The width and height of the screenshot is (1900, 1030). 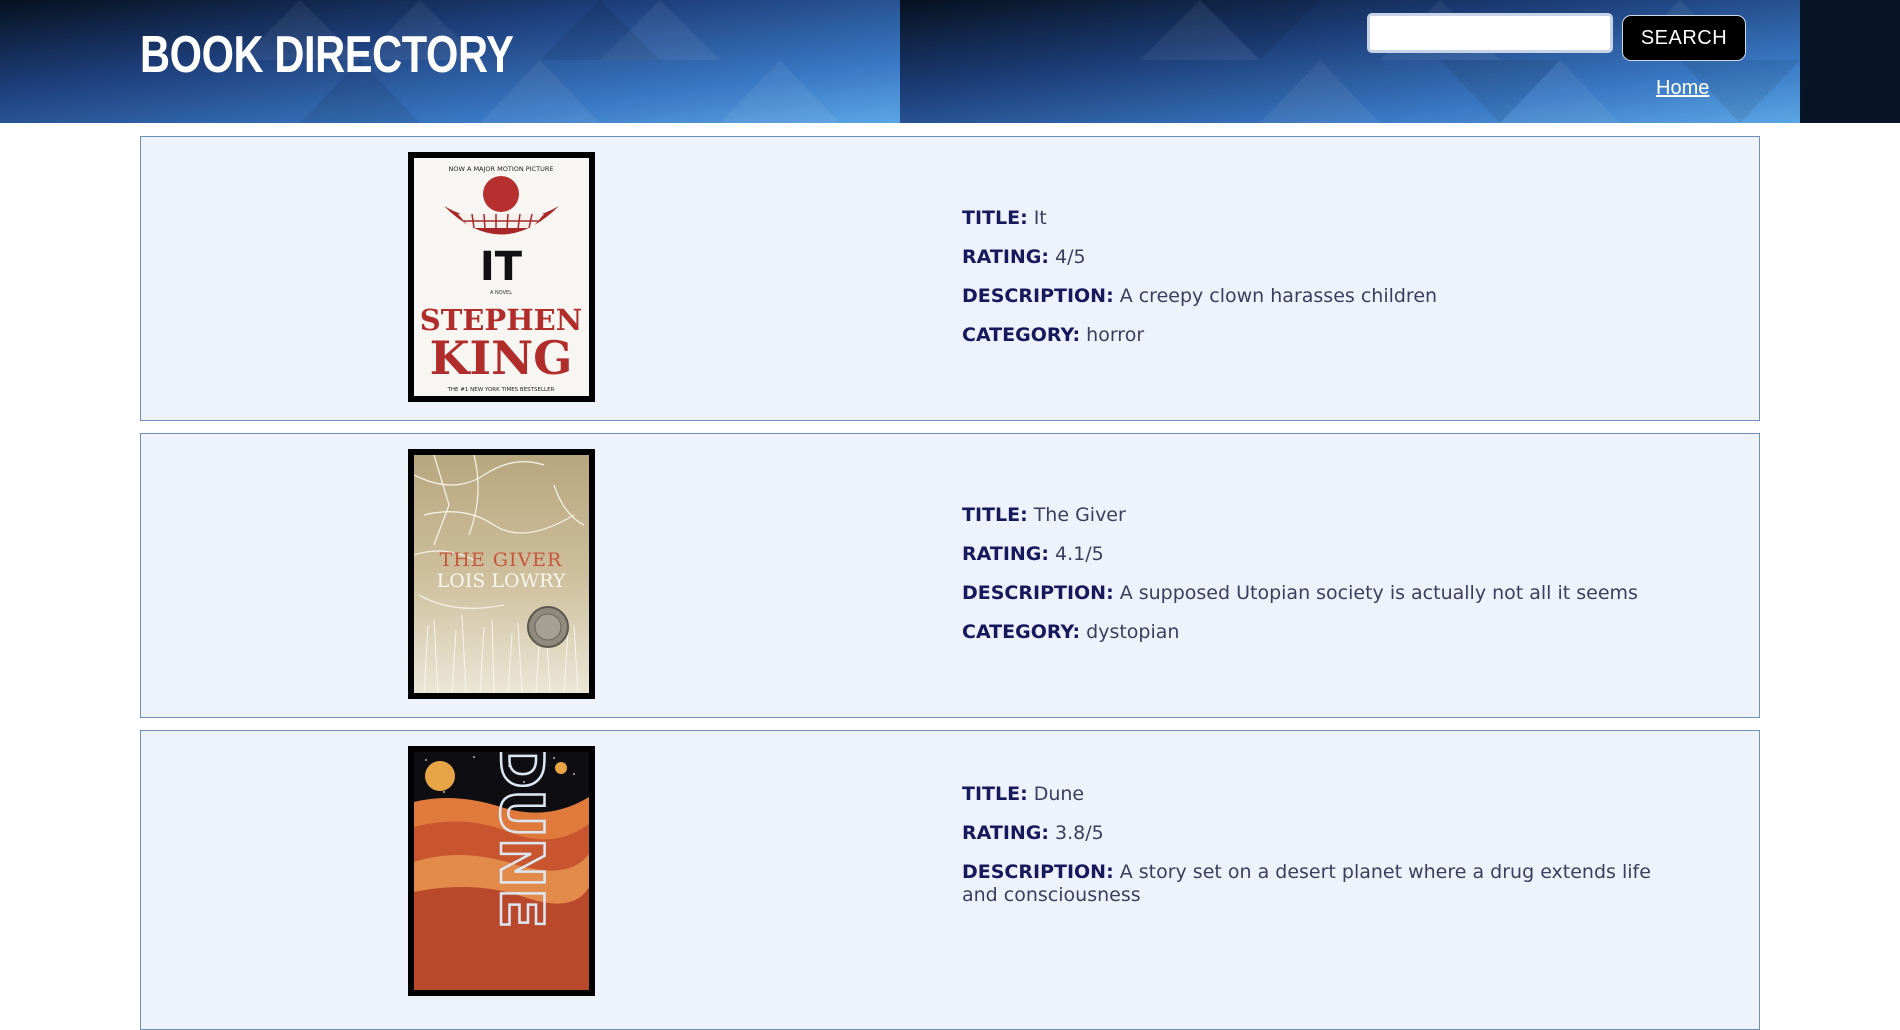 I want to click on cover-author-last: KING, so click(x=501, y=358).